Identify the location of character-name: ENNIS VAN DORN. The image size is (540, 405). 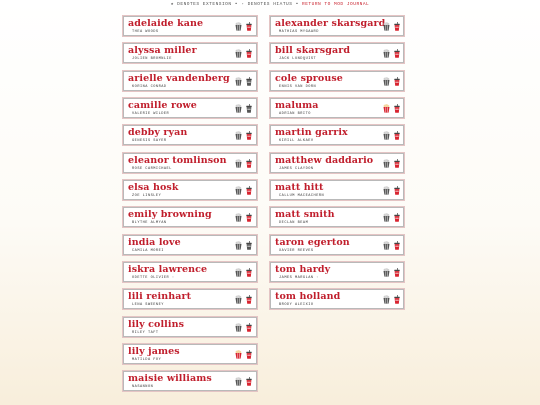
(298, 86).